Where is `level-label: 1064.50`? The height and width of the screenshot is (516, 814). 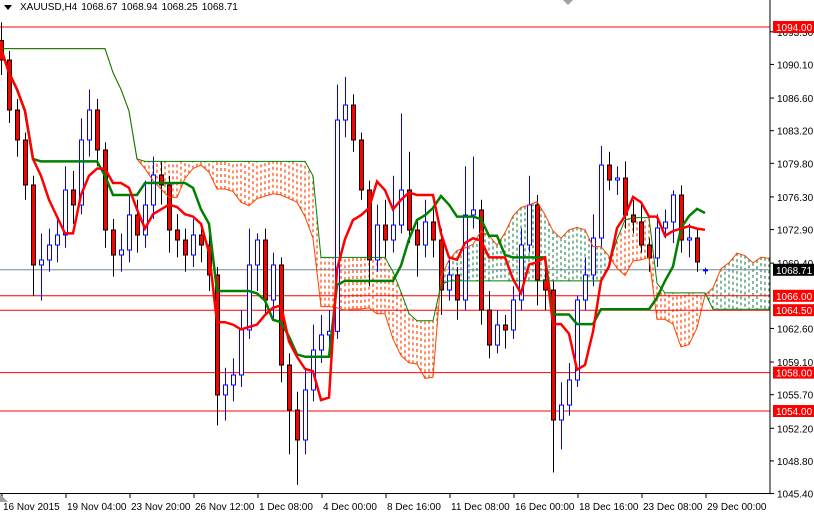 level-label: 1064.50 is located at coordinates (794, 311).